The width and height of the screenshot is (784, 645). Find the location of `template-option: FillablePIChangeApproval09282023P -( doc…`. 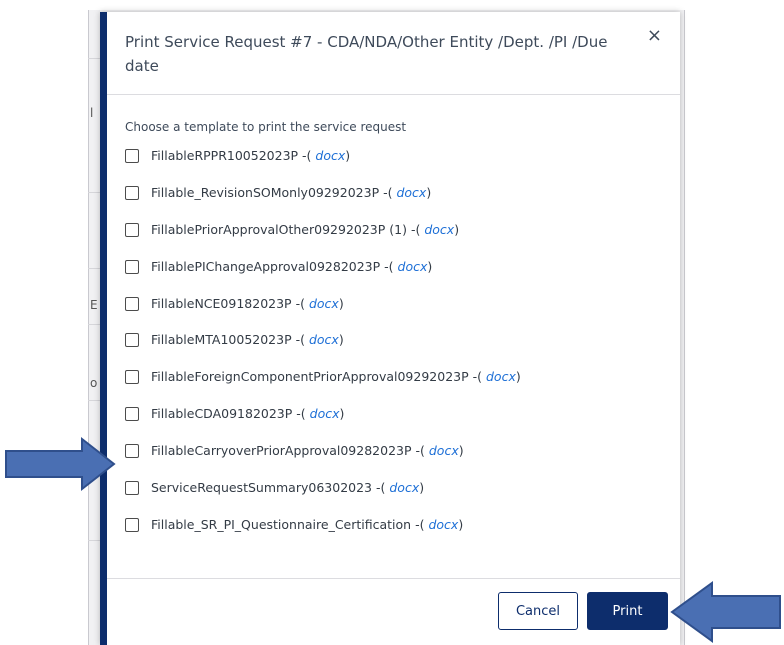

template-option: FillablePIChangeApproval09282023P -( doc… is located at coordinates (393, 277).